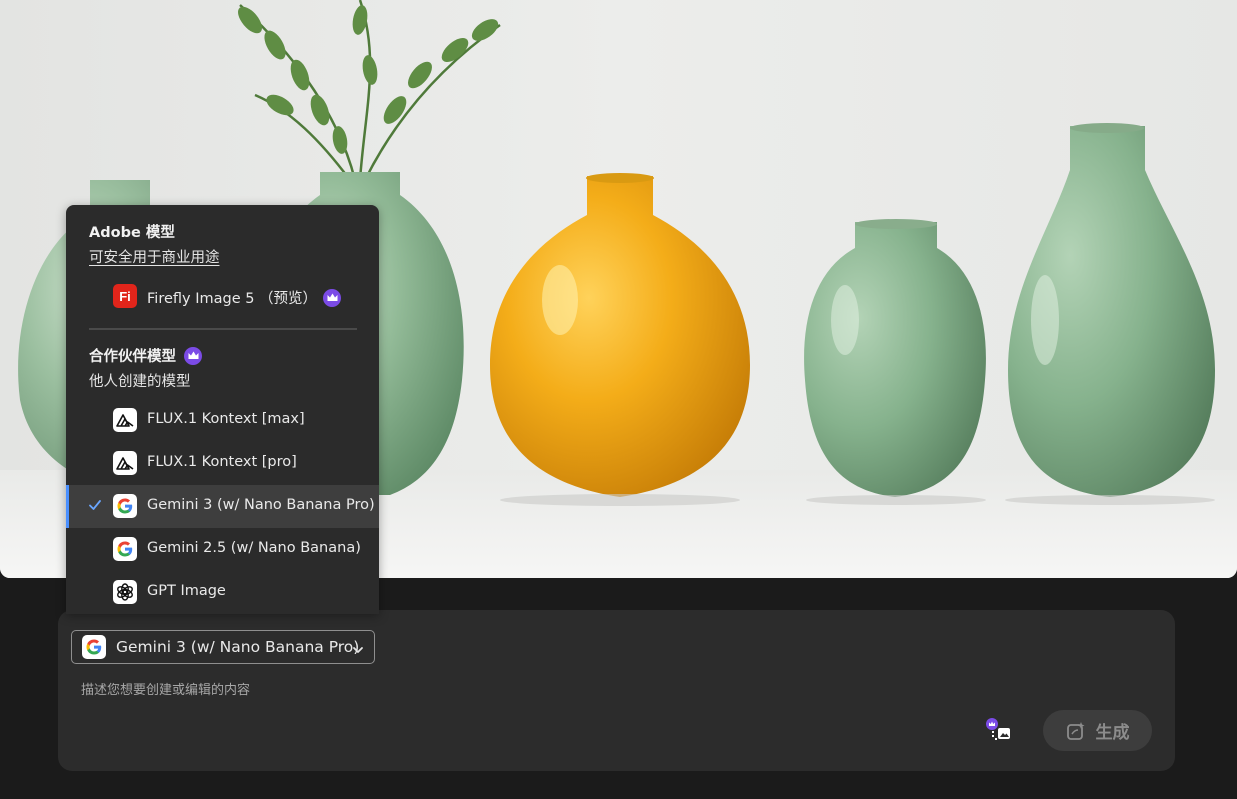 Image resolution: width=1237 pixels, height=799 pixels. I want to click on model-selector-label: Gemini 3 (w/ Nano Banana Pro), so click(238, 647).